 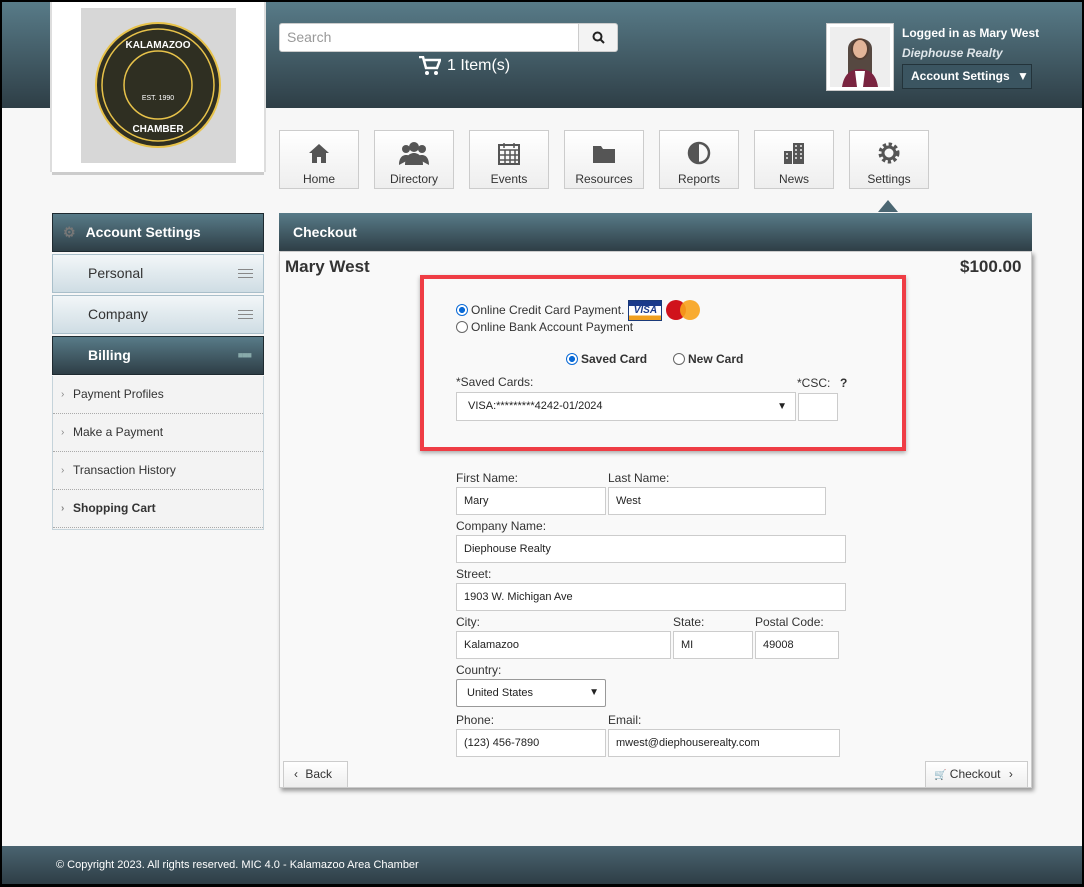 What do you see at coordinates (967, 76) in the screenshot?
I see `account-settings-dropdown: Account Settings ▼` at bounding box center [967, 76].